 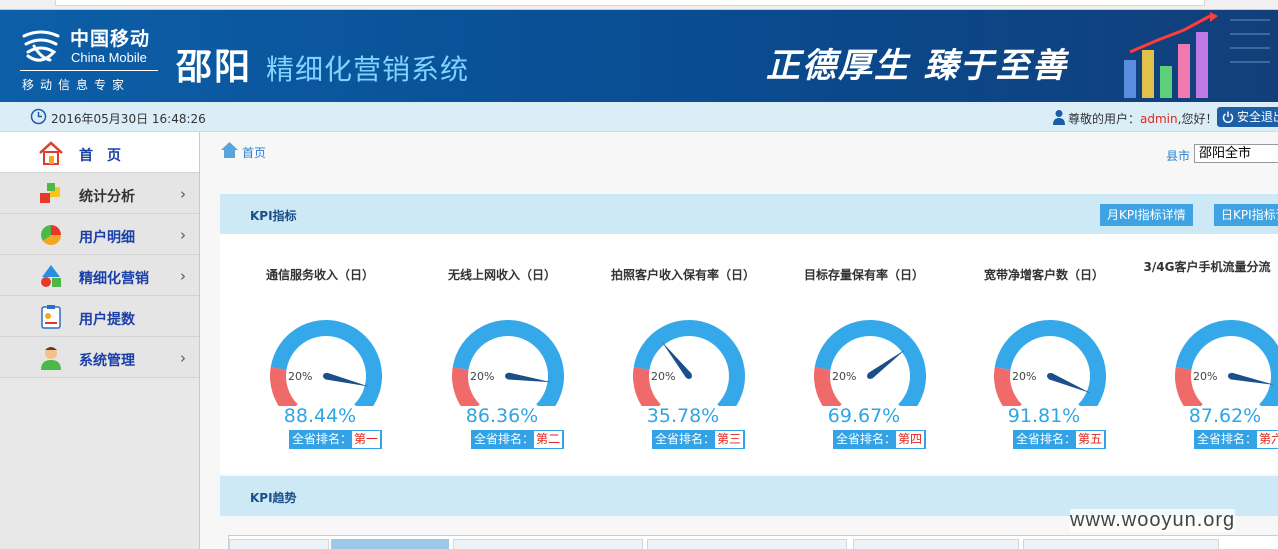 What do you see at coordinates (1104, 119) in the screenshot?
I see `greeting-prefix: 尊敬的用户：` at bounding box center [1104, 119].